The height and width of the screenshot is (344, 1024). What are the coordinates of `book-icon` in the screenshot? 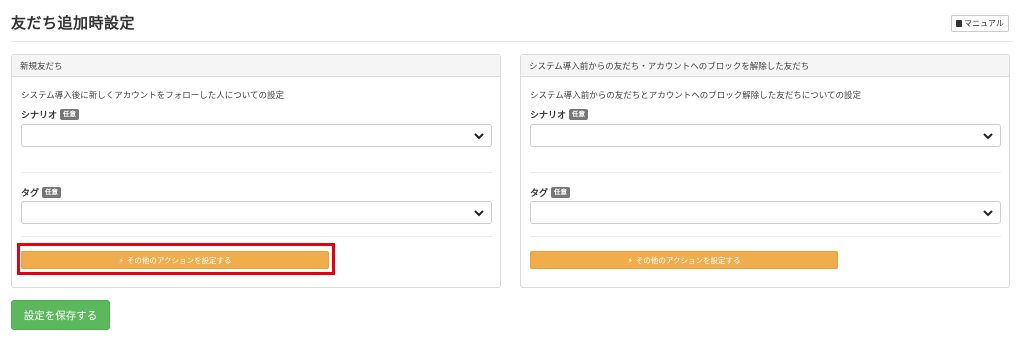 It's located at (959, 23).